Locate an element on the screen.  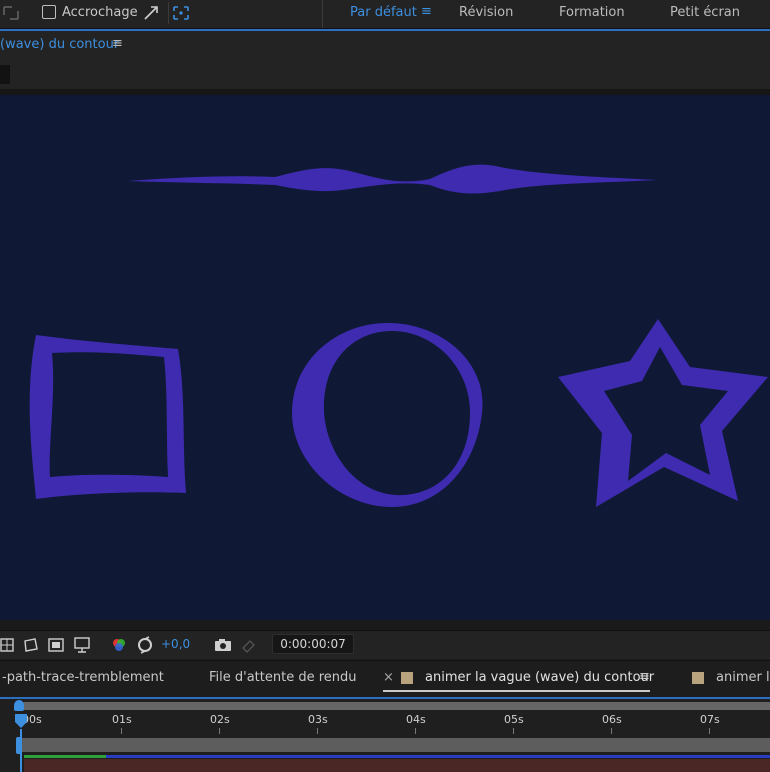
tab-path-trace-tremblement: -path-trace-tremblement is located at coordinates (83, 677).